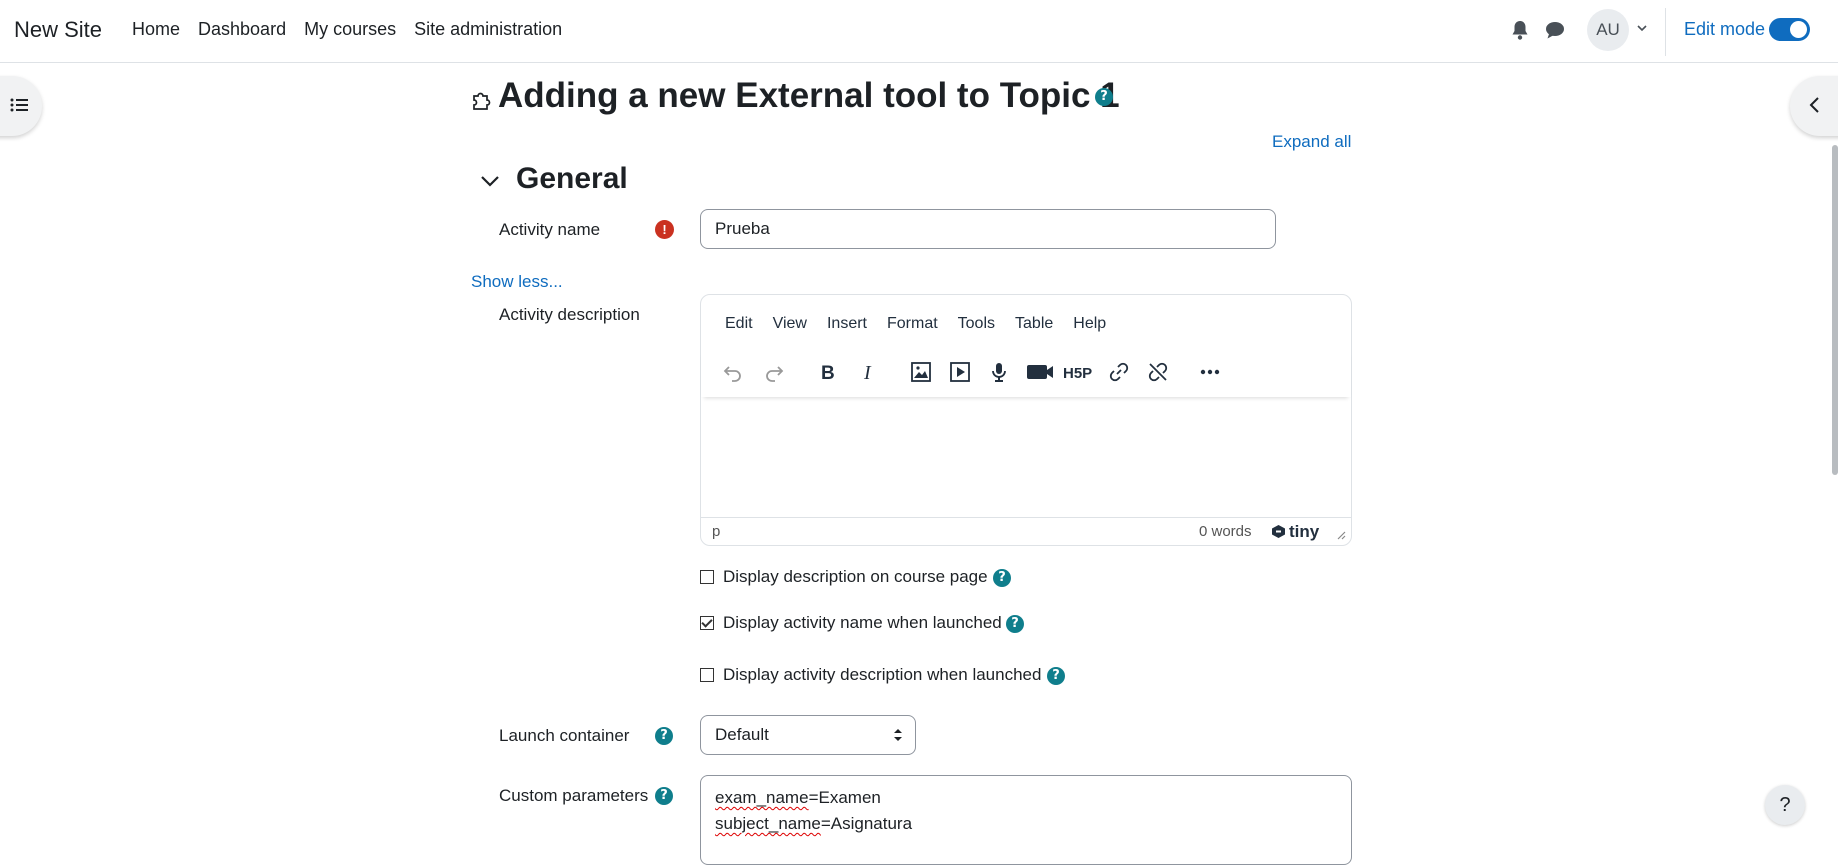 The height and width of the screenshot is (865, 1838). What do you see at coordinates (572, 179) in the screenshot?
I see `section-title-general: General` at bounding box center [572, 179].